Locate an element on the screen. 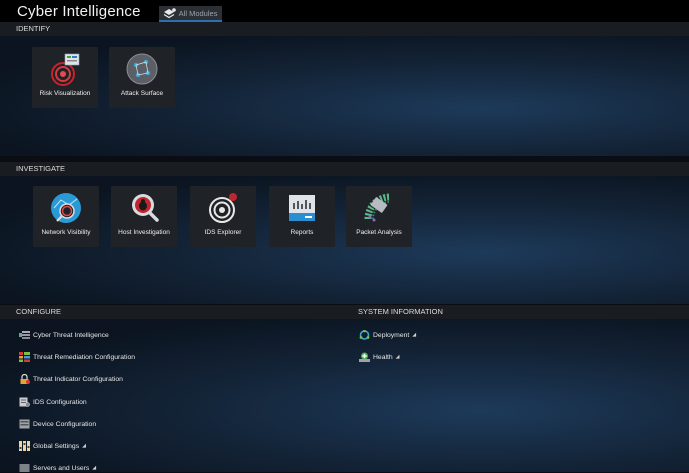  tile-packet-analysis: Packet Analysis is located at coordinates (379, 216).